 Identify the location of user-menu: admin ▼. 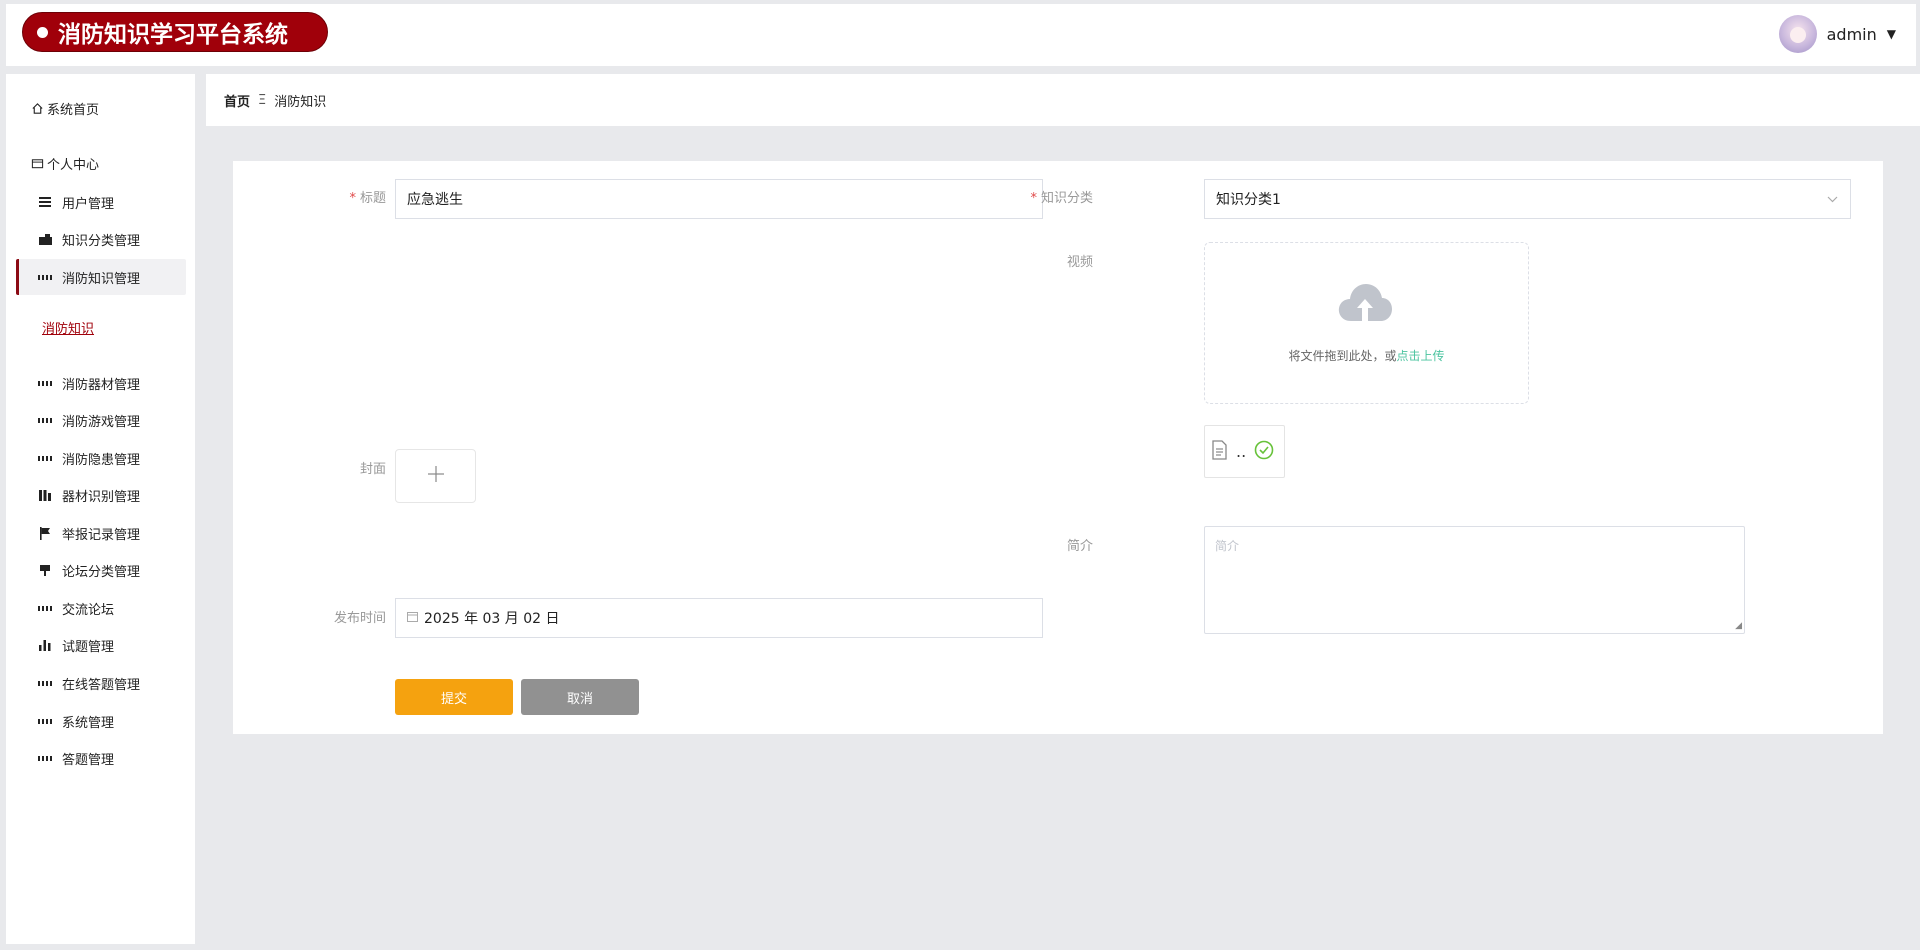
(1837, 34).